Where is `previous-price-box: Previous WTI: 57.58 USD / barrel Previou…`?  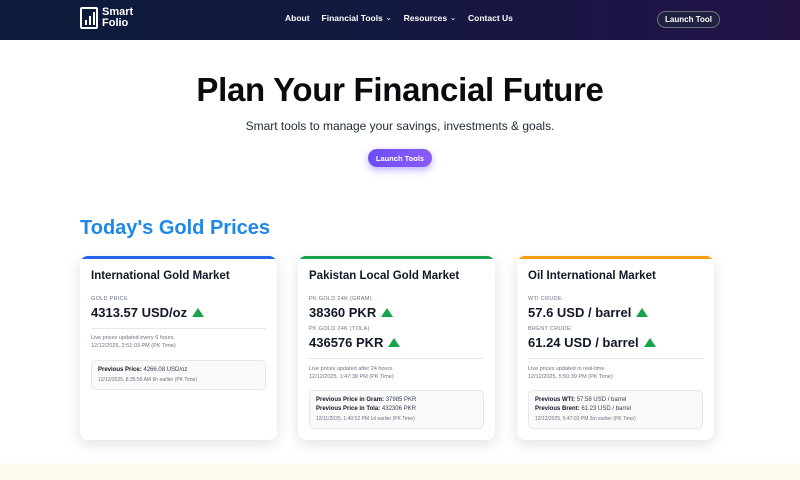 previous-price-box: Previous WTI: 57.58 USD / barrel Previou… is located at coordinates (615, 409).